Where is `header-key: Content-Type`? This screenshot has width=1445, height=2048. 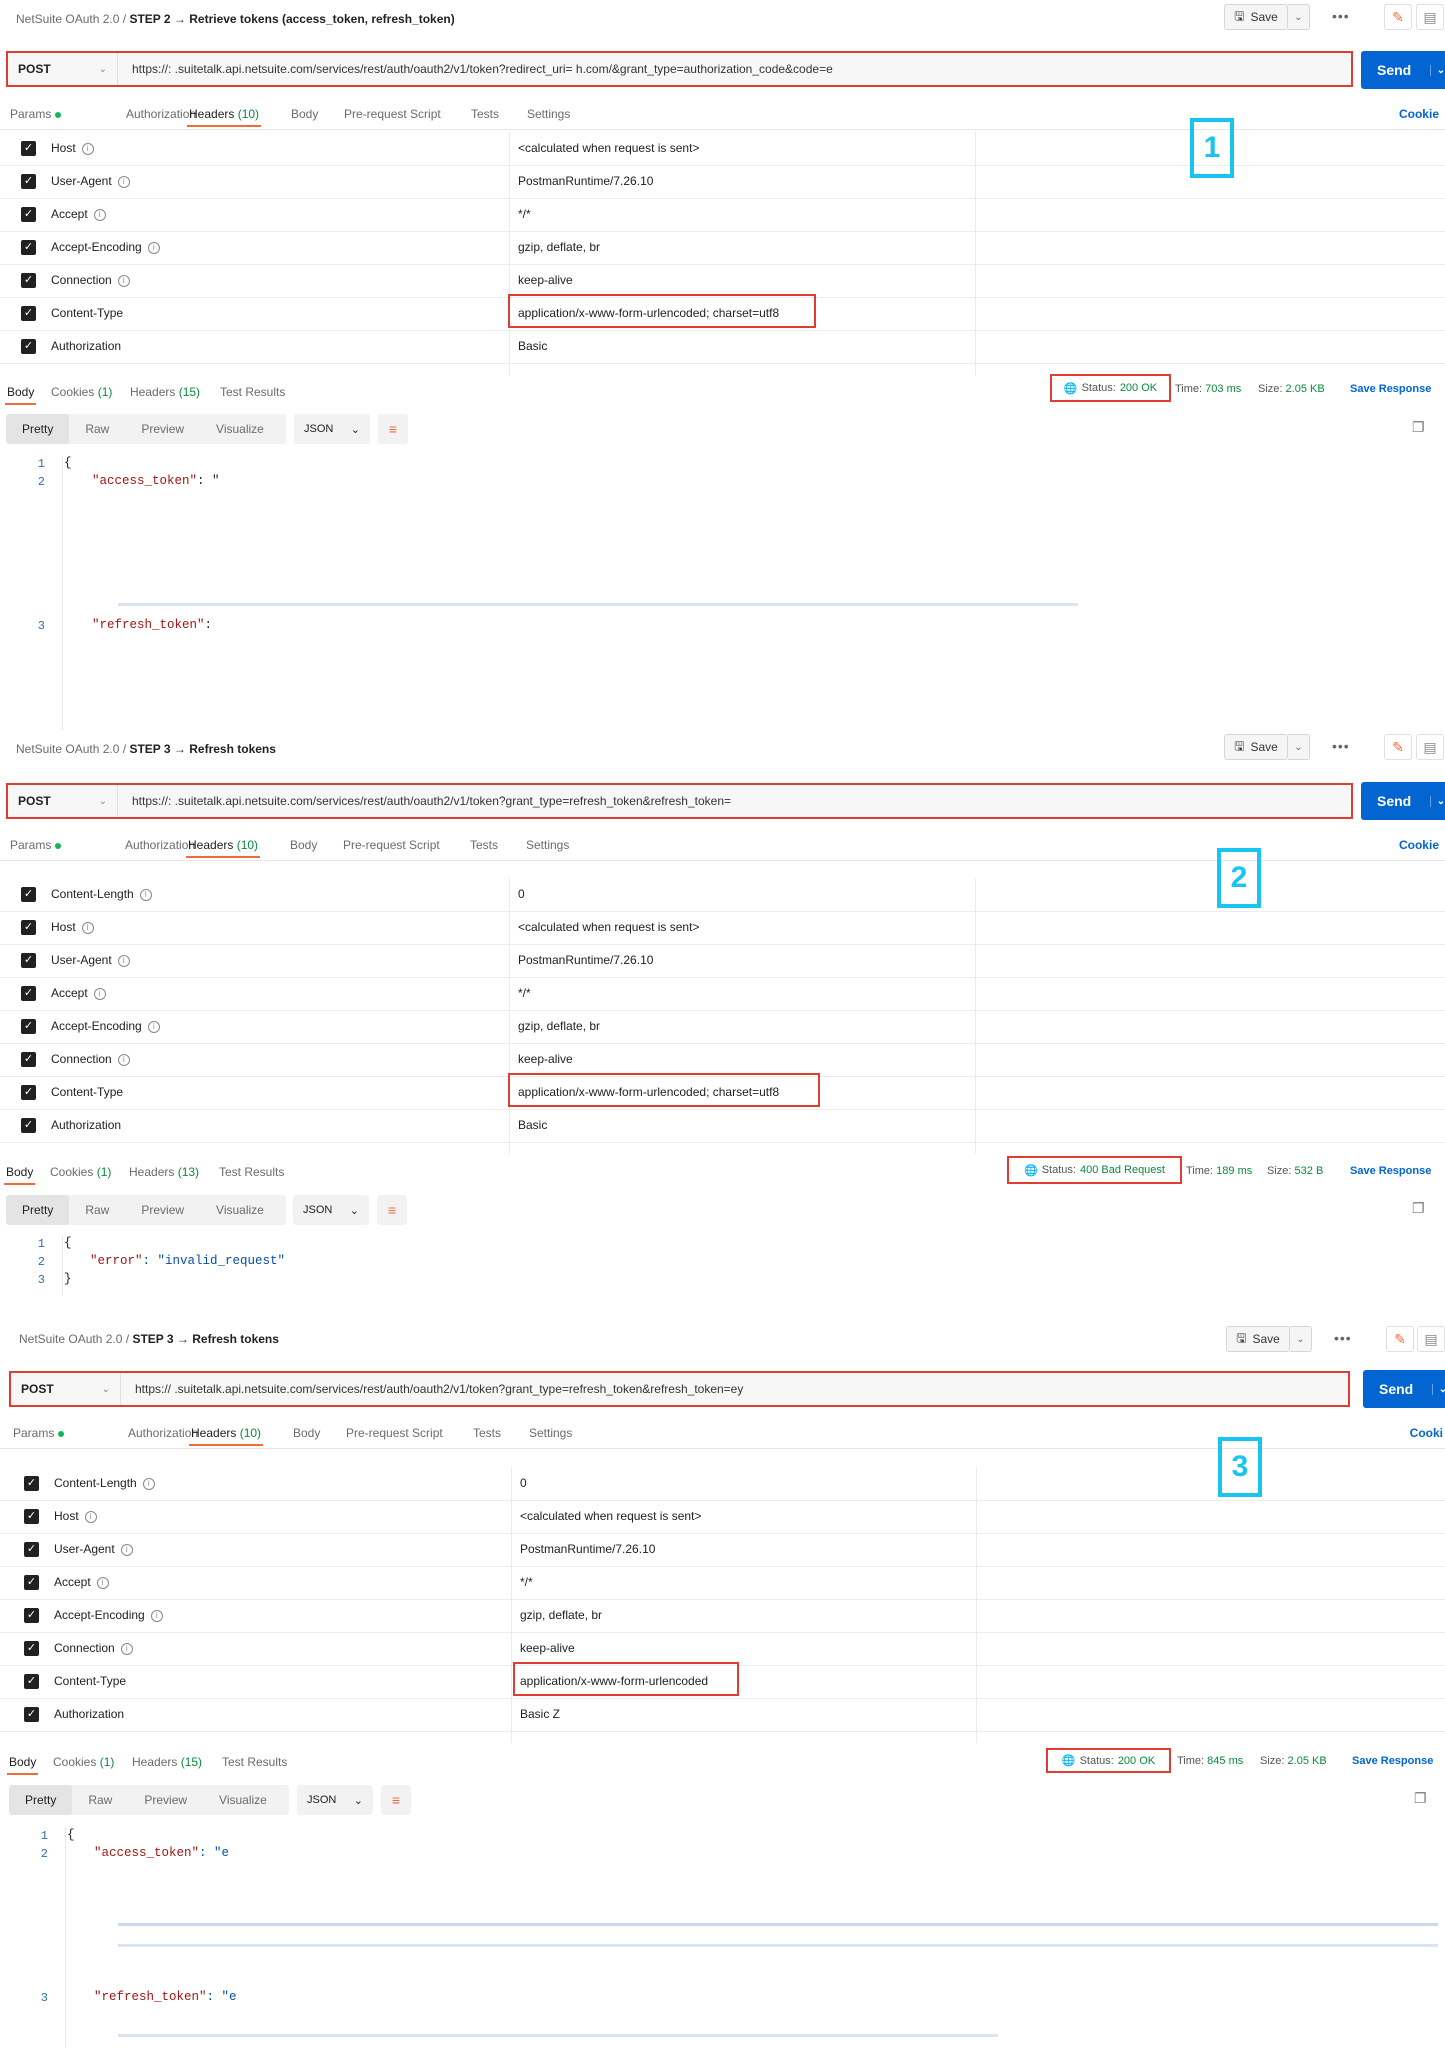 header-key: Content-Type is located at coordinates (90, 1681).